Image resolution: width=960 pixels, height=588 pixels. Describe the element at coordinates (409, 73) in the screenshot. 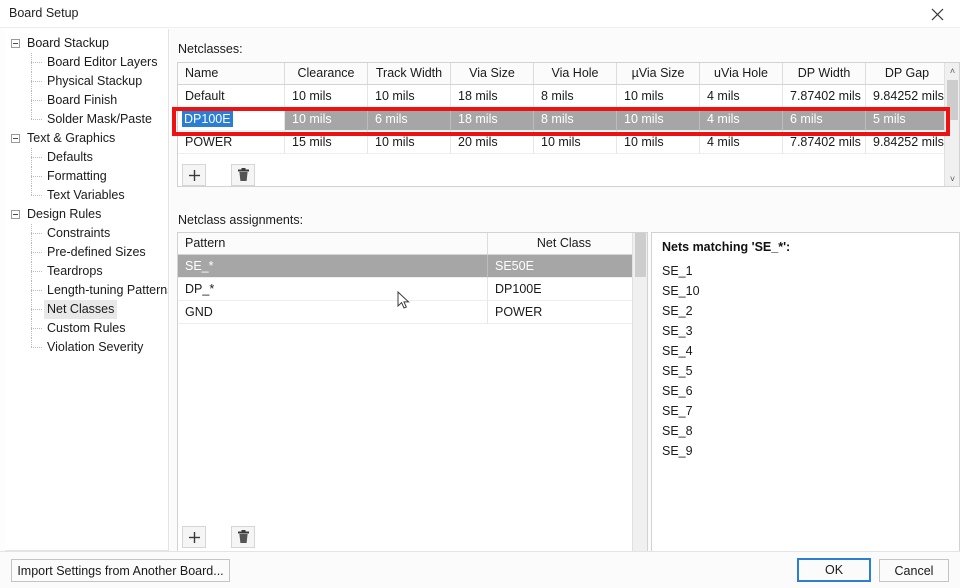

I see `netclass-column-header: Track Width` at that location.